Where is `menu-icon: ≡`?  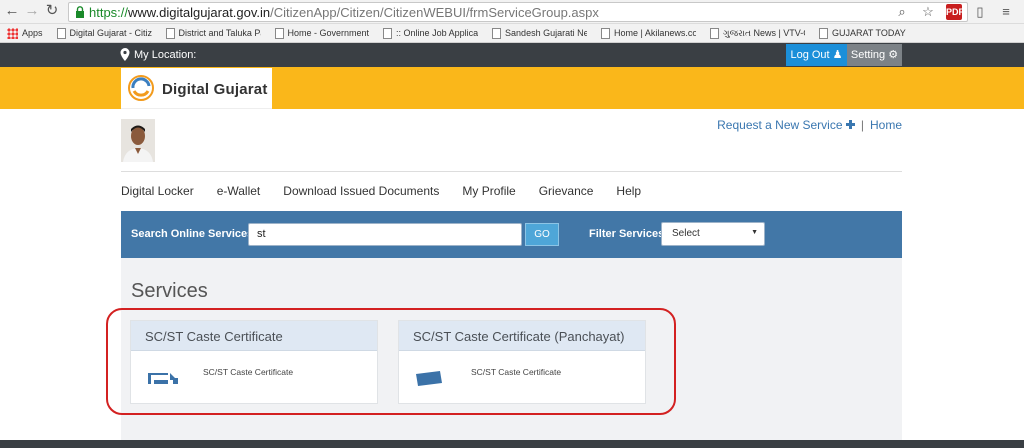
menu-icon: ≡ is located at coordinates (1006, 12).